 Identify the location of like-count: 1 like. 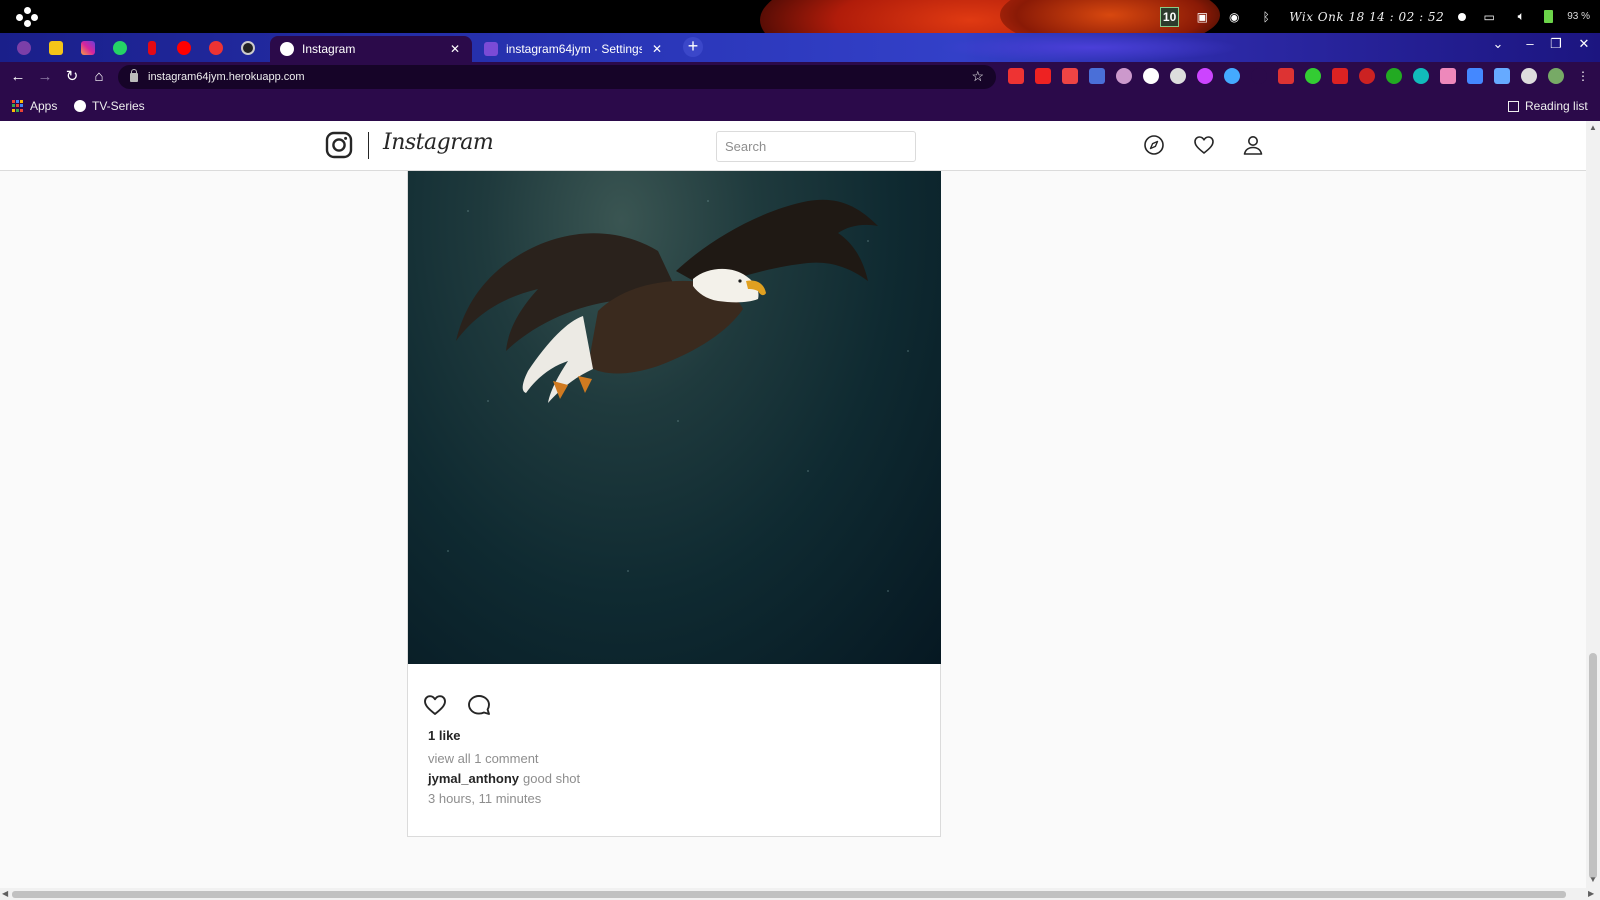
(444, 735).